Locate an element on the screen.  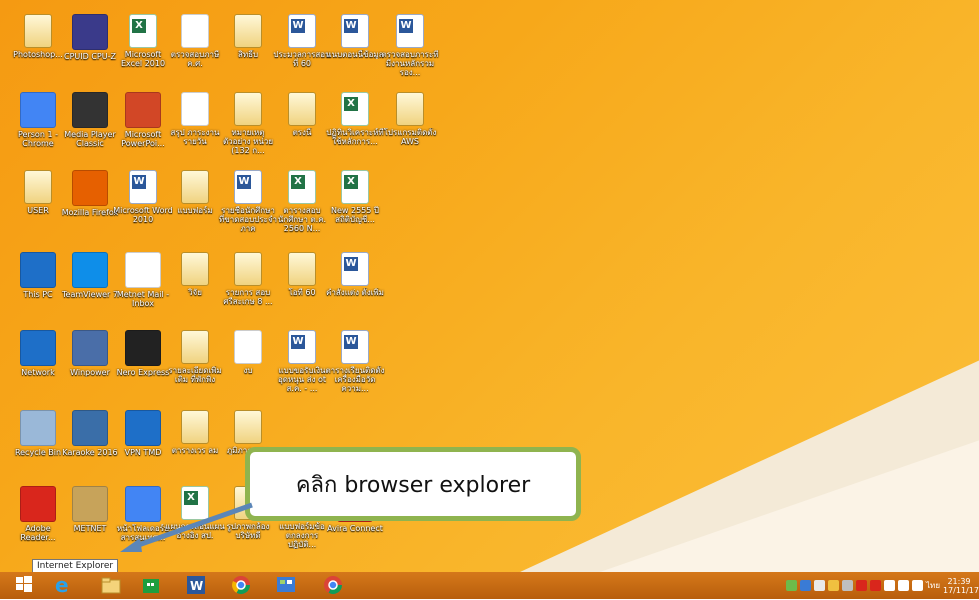
start-button is located at coordinates (26, 585).